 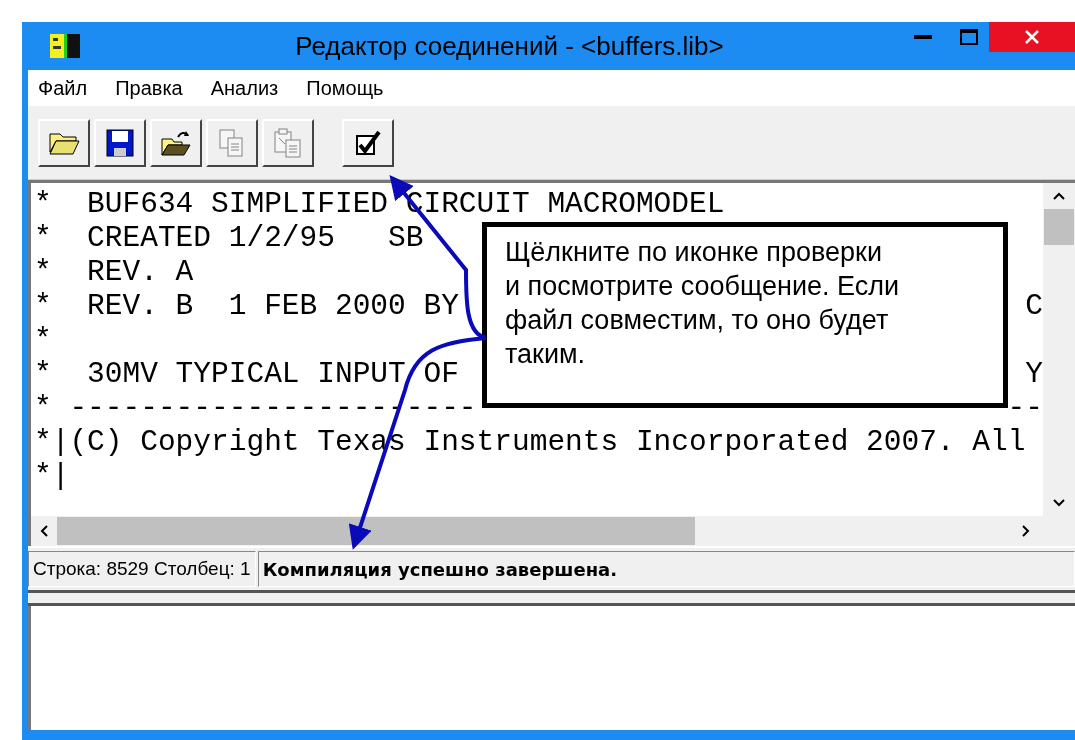 What do you see at coordinates (1059, 196) in the screenshot?
I see `scroll-up-icon` at bounding box center [1059, 196].